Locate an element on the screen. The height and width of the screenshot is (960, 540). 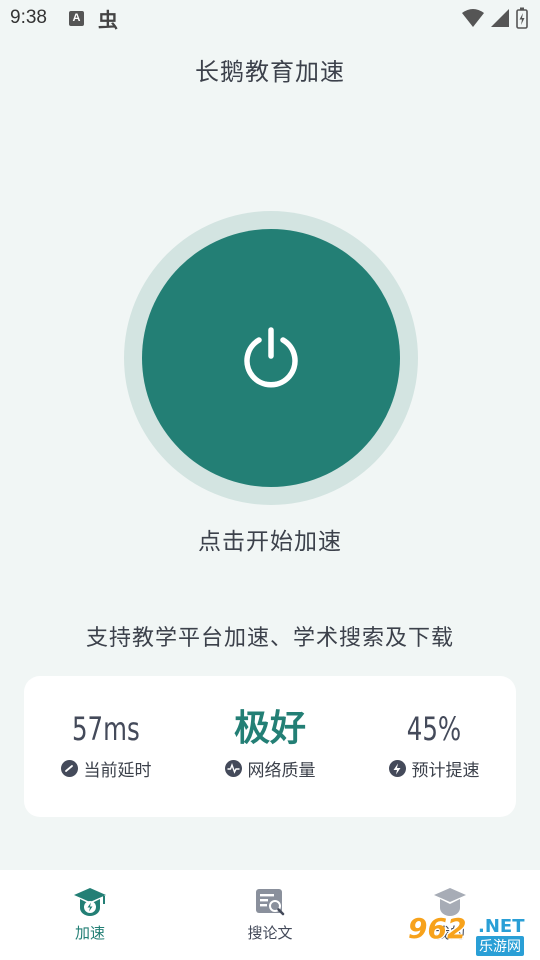
status-time: 9:38 is located at coordinates (28, 17).